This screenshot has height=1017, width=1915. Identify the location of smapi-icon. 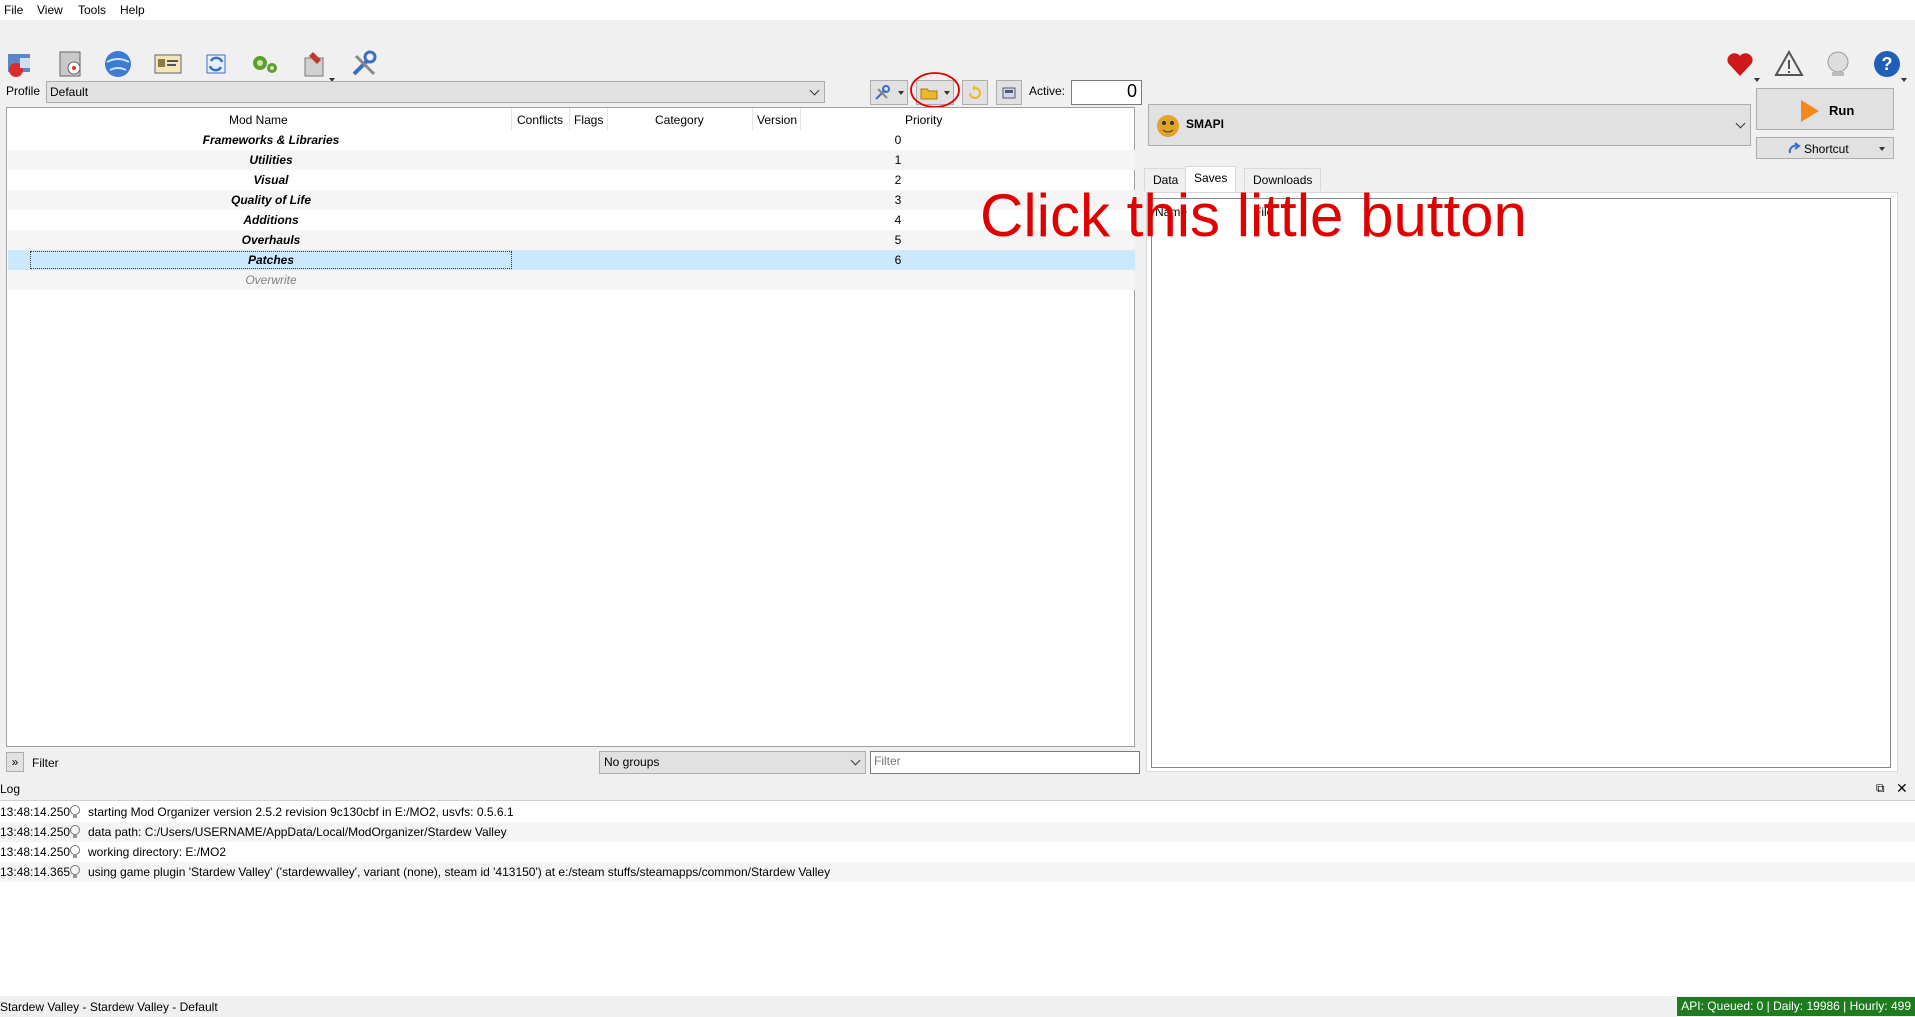
(1168, 126).